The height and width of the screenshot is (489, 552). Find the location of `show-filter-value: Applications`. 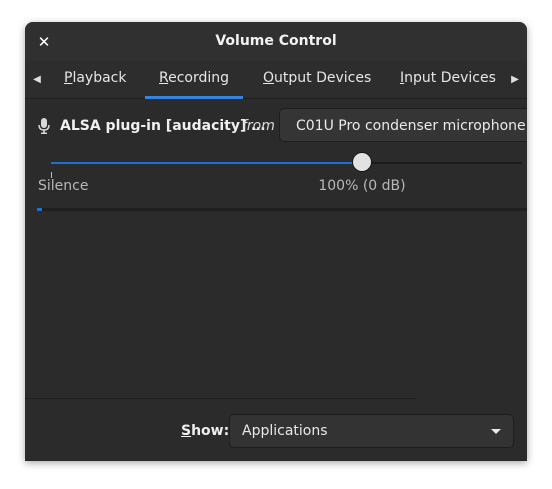

show-filter-value: Applications is located at coordinates (285, 431).